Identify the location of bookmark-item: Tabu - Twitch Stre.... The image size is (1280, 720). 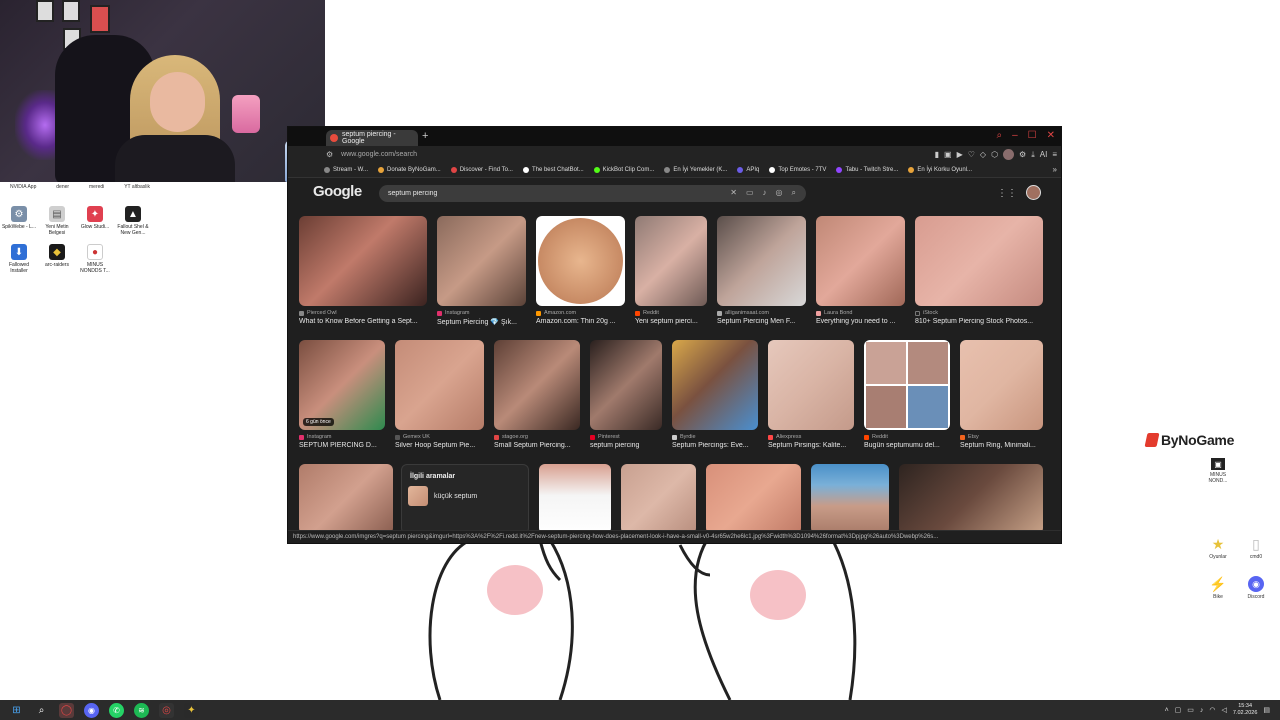
(867, 170).